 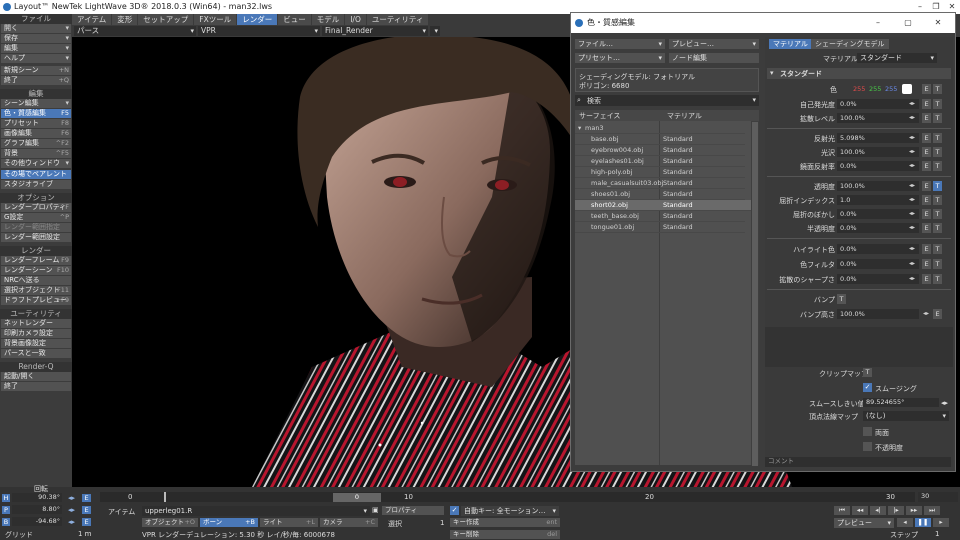 I want to click on next-key-icon: ▸▸, so click(x=914, y=510).